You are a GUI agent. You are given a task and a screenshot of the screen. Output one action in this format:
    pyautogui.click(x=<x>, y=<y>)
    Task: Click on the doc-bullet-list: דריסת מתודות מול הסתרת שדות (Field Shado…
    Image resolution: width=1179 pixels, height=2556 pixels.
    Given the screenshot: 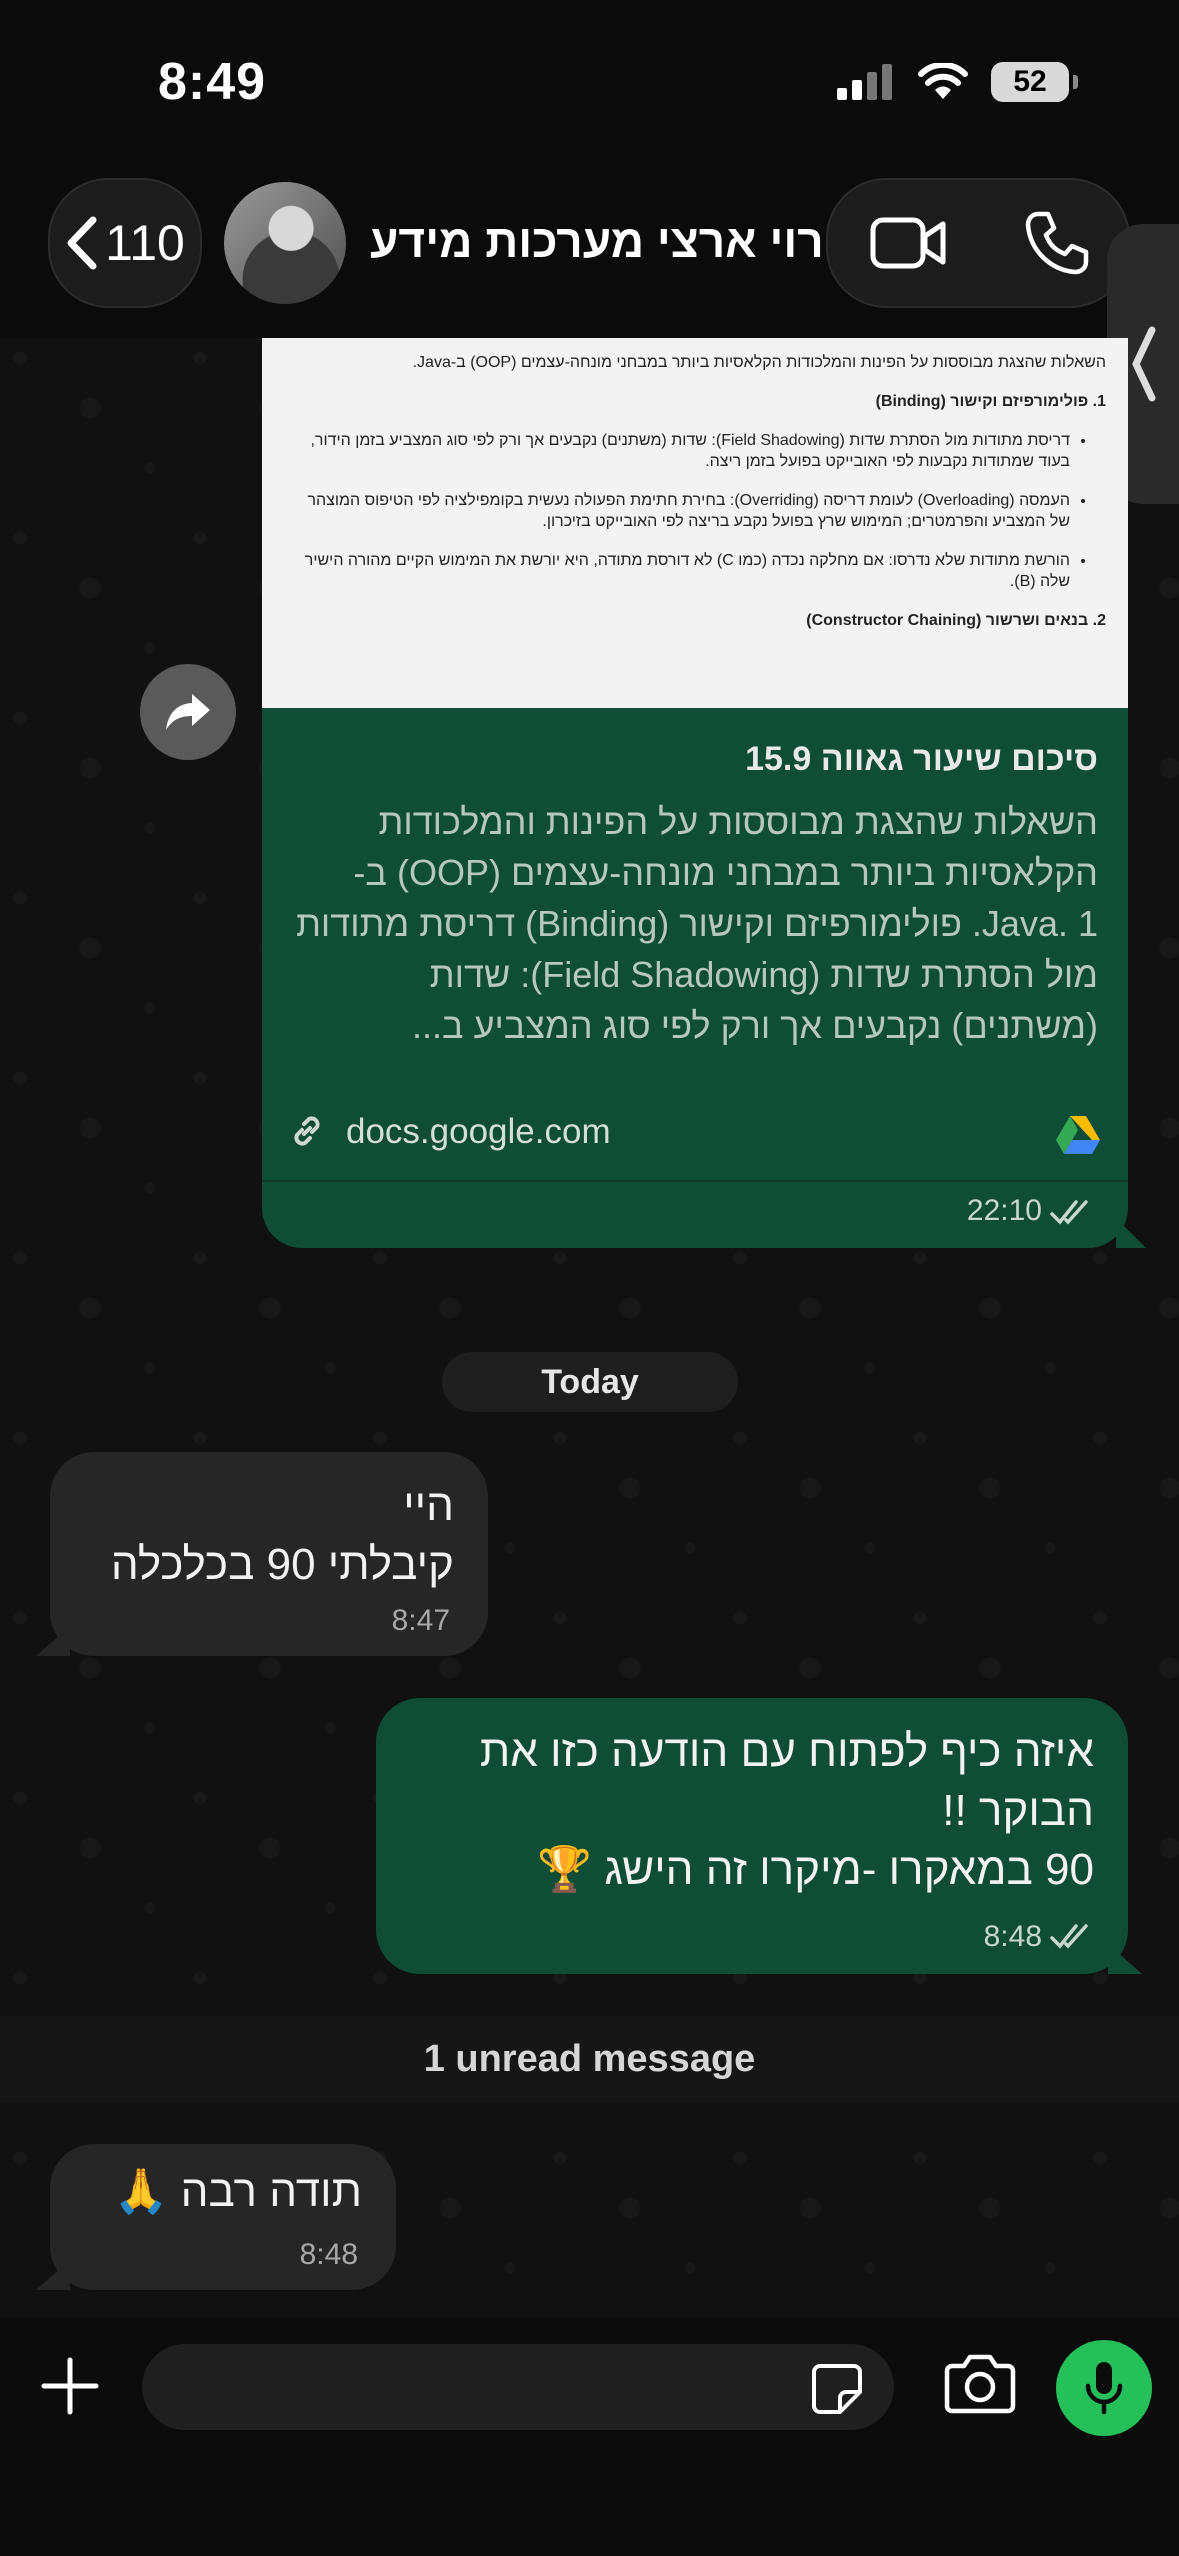 What is the action you would take?
    pyautogui.click(x=686, y=511)
    